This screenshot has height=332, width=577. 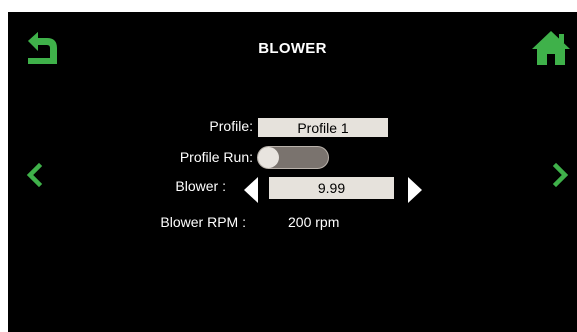 What do you see at coordinates (314, 222) in the screenshot?
I see `blower-rpm-value: 200 rpm` at bounding box center [314, 222].